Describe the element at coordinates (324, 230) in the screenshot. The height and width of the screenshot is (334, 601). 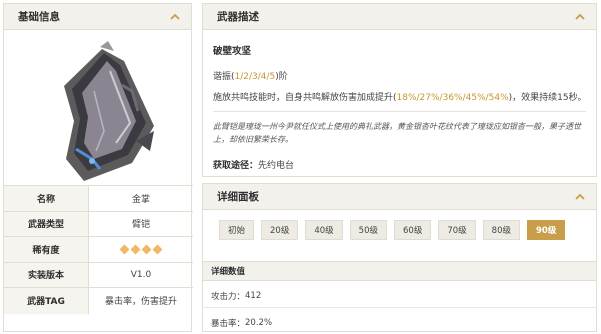
I see `level-tab: 40级` at that location.